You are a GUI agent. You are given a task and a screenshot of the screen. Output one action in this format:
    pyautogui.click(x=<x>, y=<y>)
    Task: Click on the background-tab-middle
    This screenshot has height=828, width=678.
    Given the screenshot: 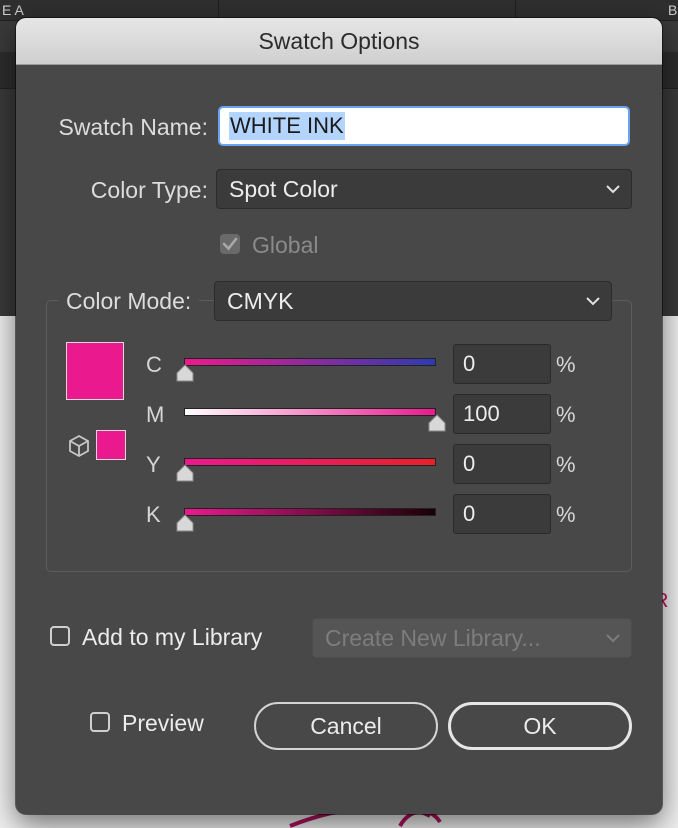 What is the action you would take?
    pyautogui.click(x=367, y=10)
    